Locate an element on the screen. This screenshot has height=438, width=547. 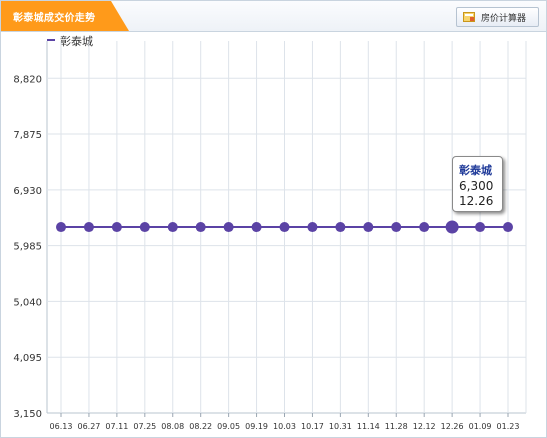
x-tick-label: 01.09 is located at coordinates (480, 426).